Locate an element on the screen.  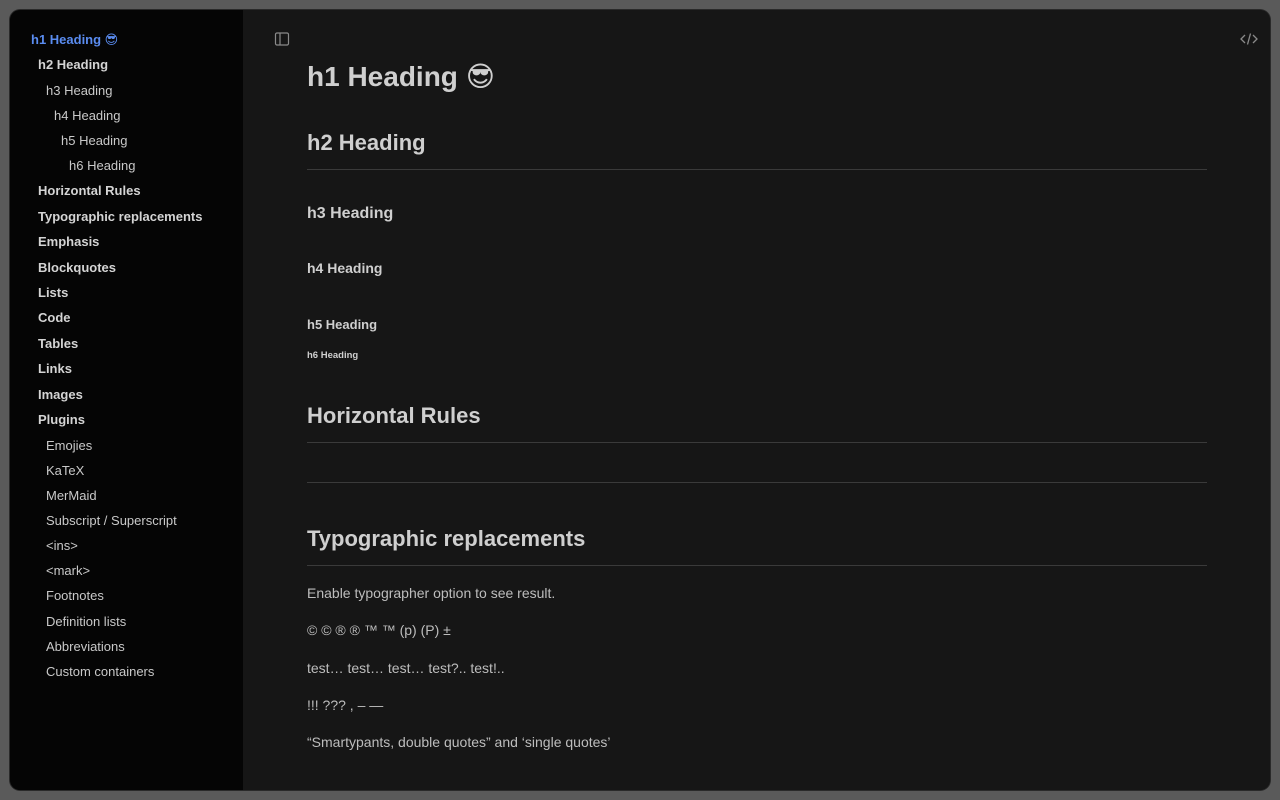
toc-item: Tables is located at coordinates (58, 344).